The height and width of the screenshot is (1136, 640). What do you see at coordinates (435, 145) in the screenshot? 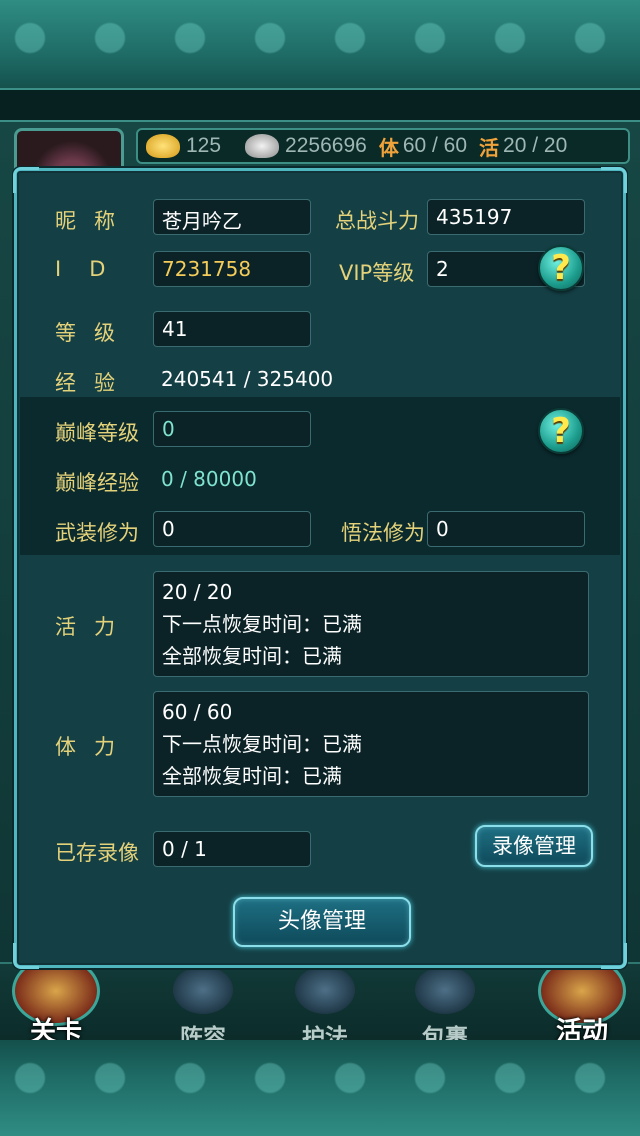
I see `stamina-amount: 60 / 60` at bounding box center [435, 145].